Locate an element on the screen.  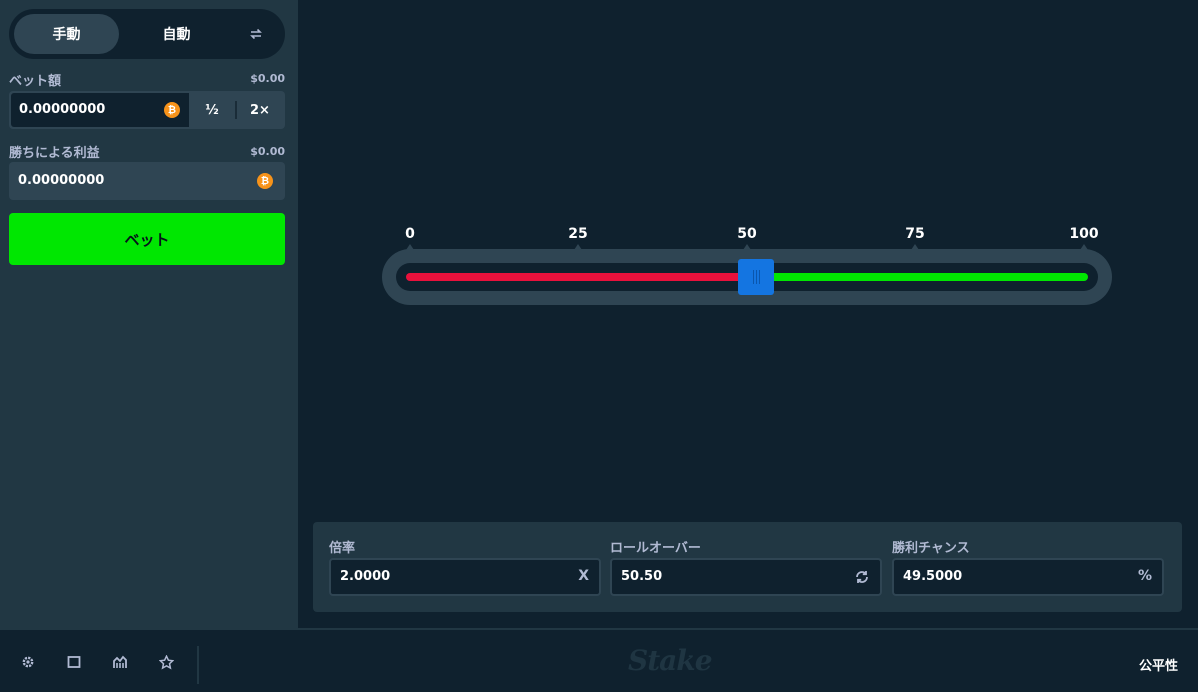
slider-track-win is located at coordinates (922, 277).